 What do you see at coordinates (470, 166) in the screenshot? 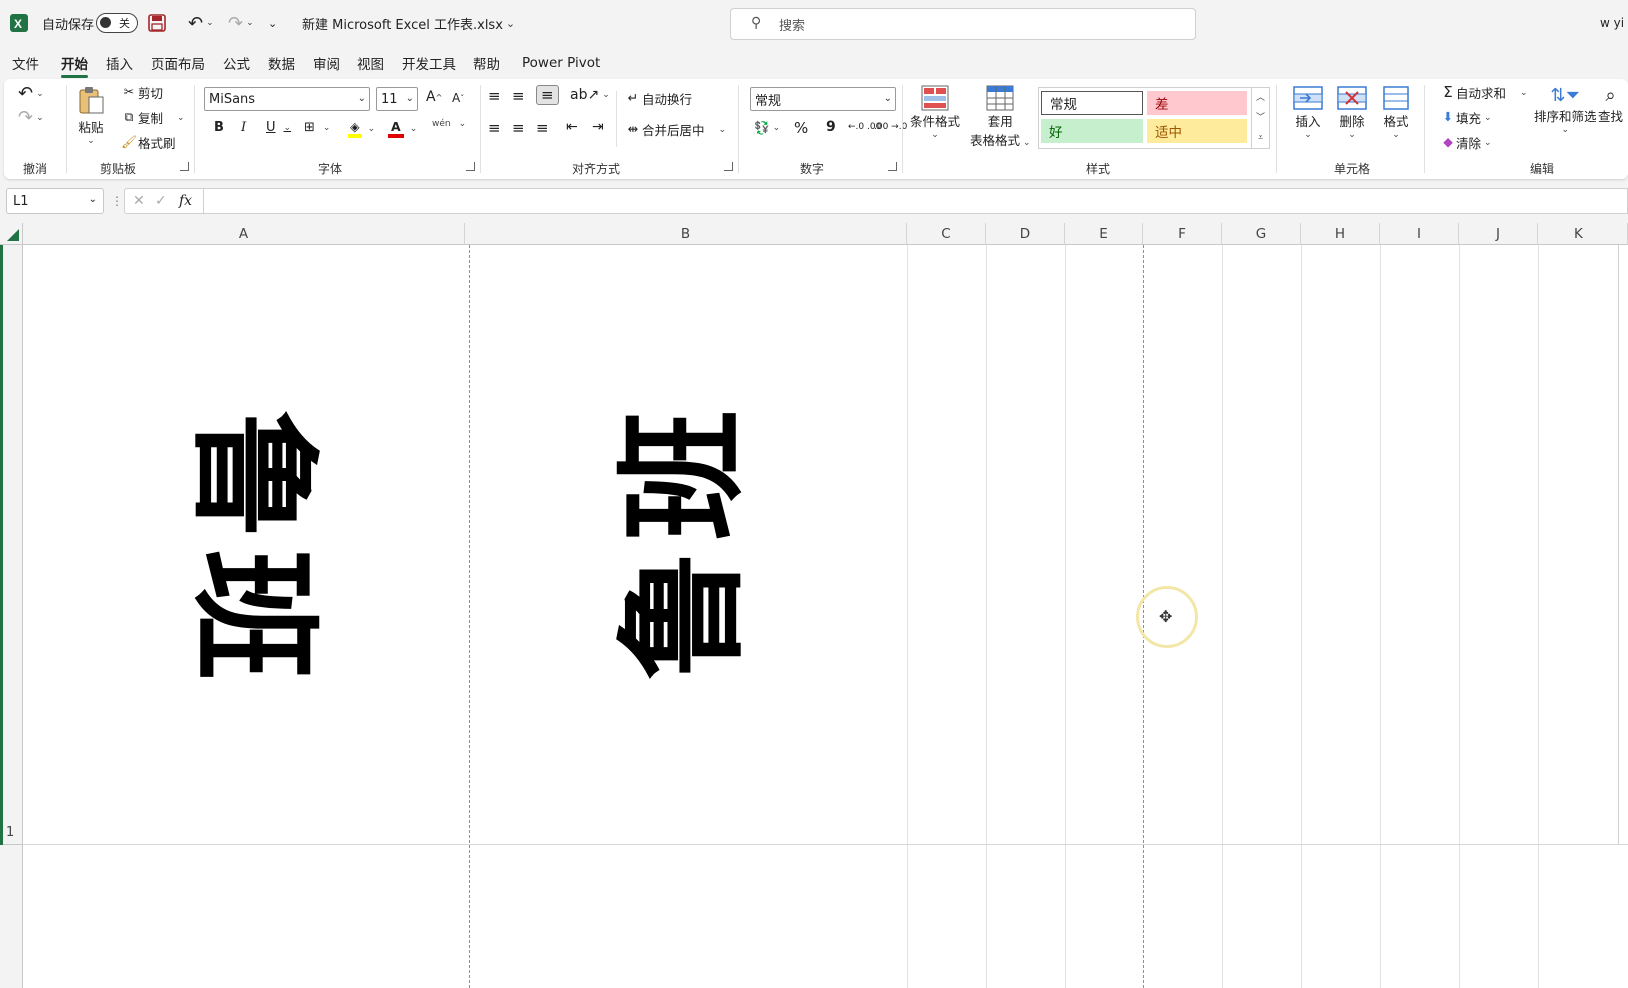
I see `font-launcher-icon` at bounding box center [470, 166].